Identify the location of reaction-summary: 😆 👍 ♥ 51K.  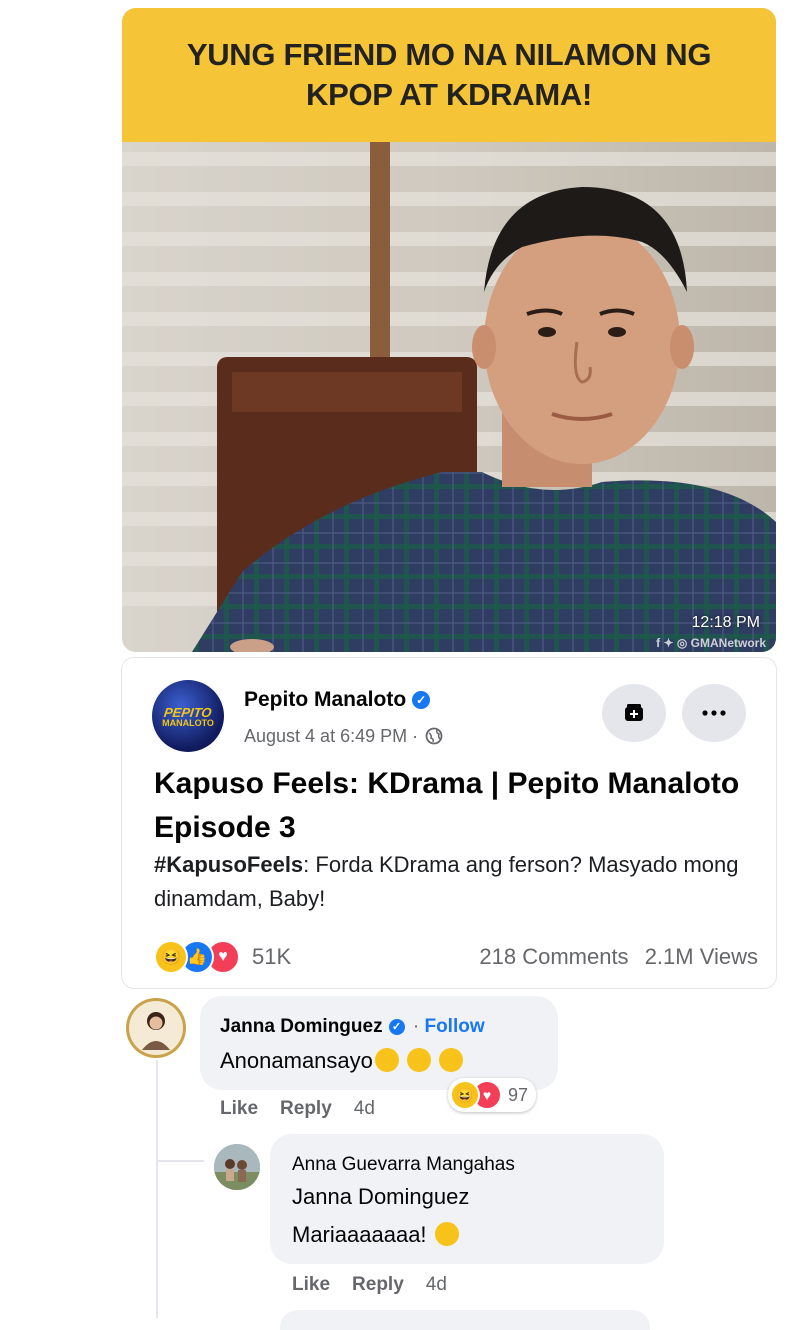
(222, 957).